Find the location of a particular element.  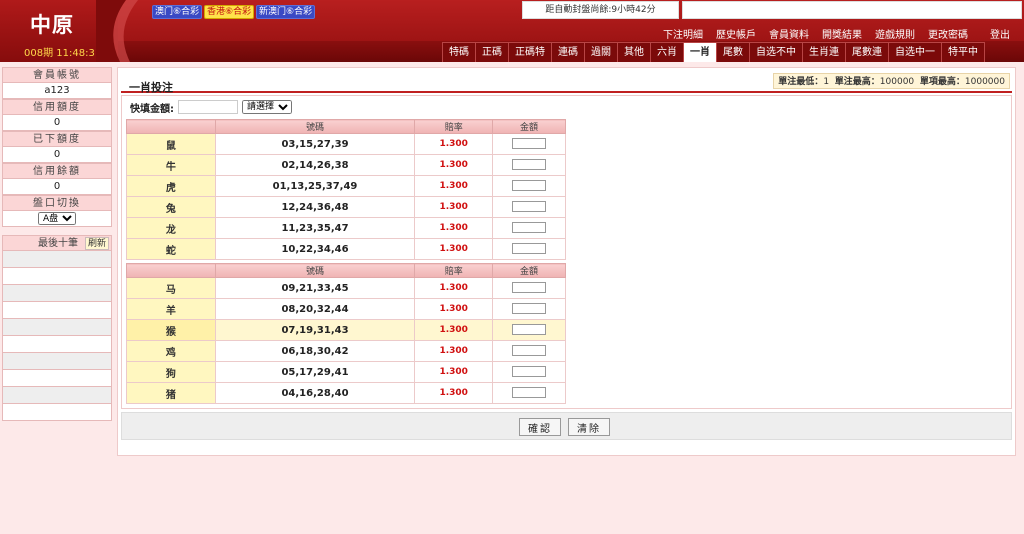

zodiac-numbers: 07,19,31,43 is located at coordinates (315, 330).